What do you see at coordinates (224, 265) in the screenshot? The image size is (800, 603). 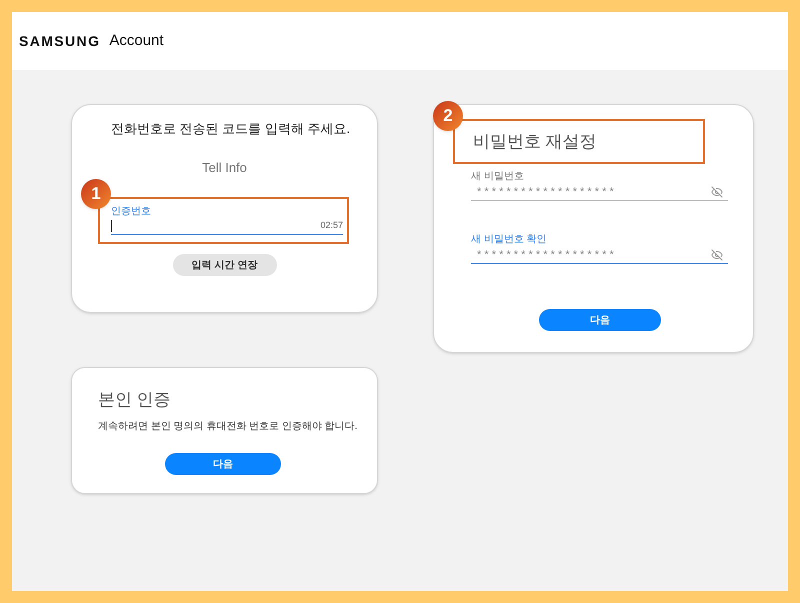 I see `extend-time-button: 입력 시간 연장` at bounding box center [224, 265].